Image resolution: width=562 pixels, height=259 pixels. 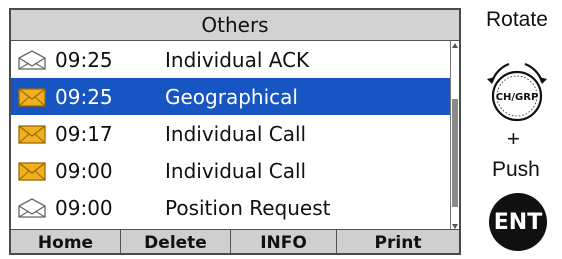 I want to click on home-soft-key: Home, so click(x=66, y=241).